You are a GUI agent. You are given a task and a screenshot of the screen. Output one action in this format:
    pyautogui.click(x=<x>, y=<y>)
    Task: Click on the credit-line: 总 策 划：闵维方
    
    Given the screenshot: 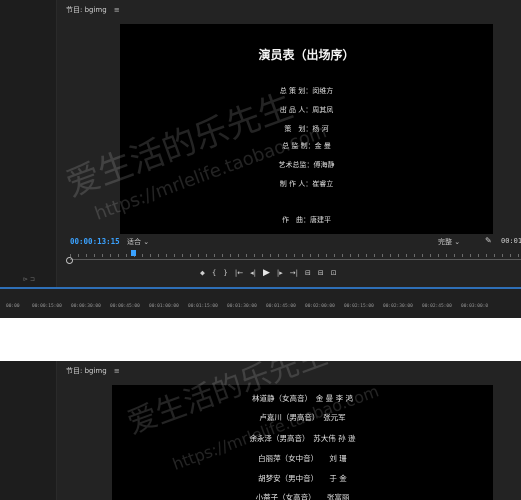 What is the action you would take?
    pyautogui.click(x=306, y=91)
    